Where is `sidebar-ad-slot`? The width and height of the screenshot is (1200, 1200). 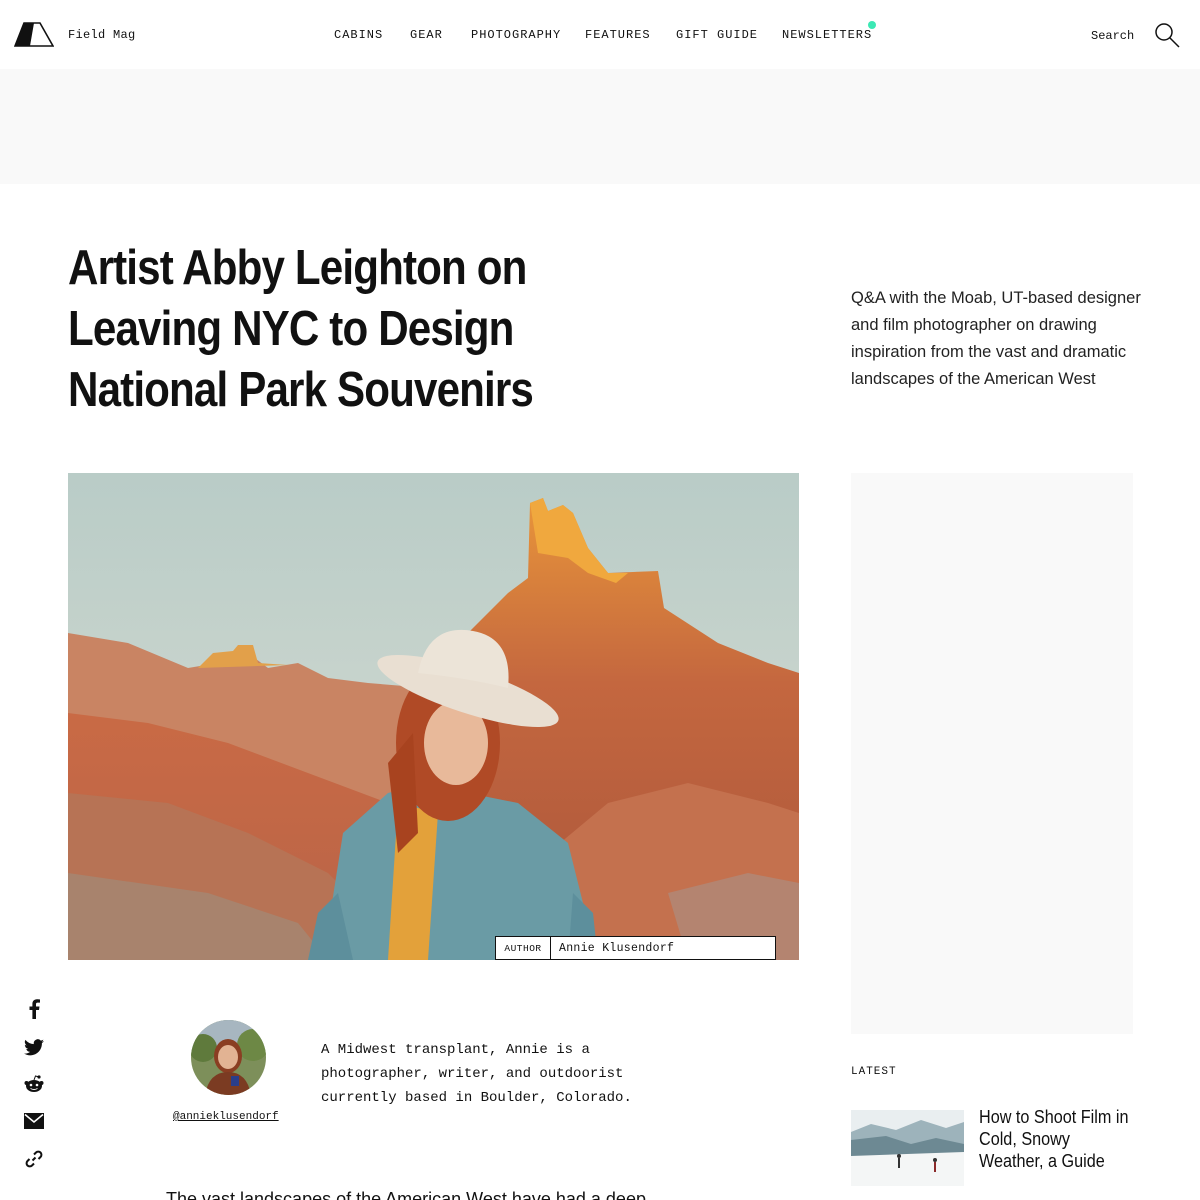 sidebar-ad-slot is located at coordinates (992, 753).